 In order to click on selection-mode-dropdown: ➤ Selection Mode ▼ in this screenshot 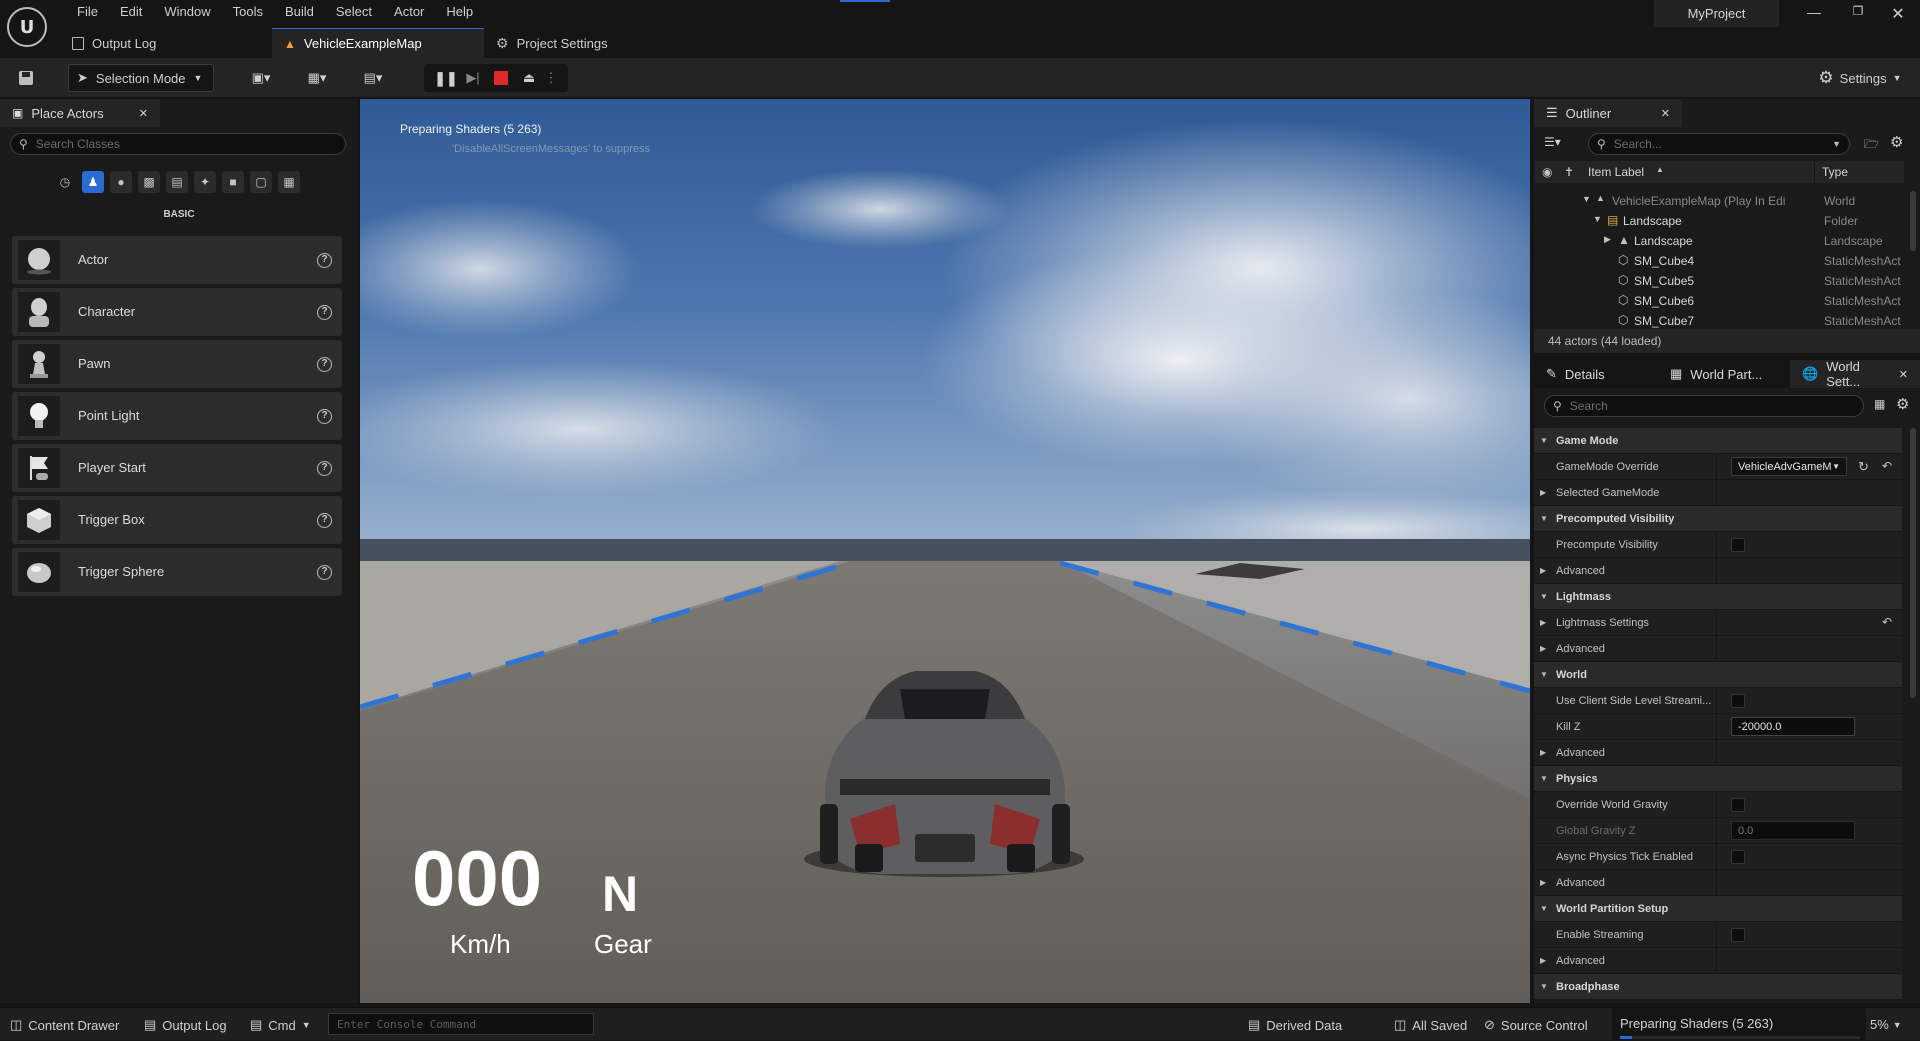, I will do `click(141, 78)`.